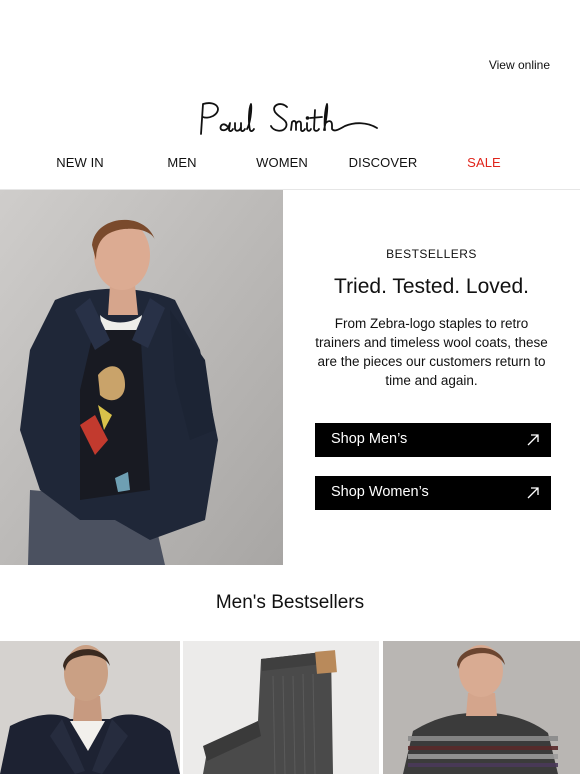  What do you see at coordinates (369, 439) in the screenshot?
I see `shop-mens-label: Shop Men’s` at bounding box center [369, 439].